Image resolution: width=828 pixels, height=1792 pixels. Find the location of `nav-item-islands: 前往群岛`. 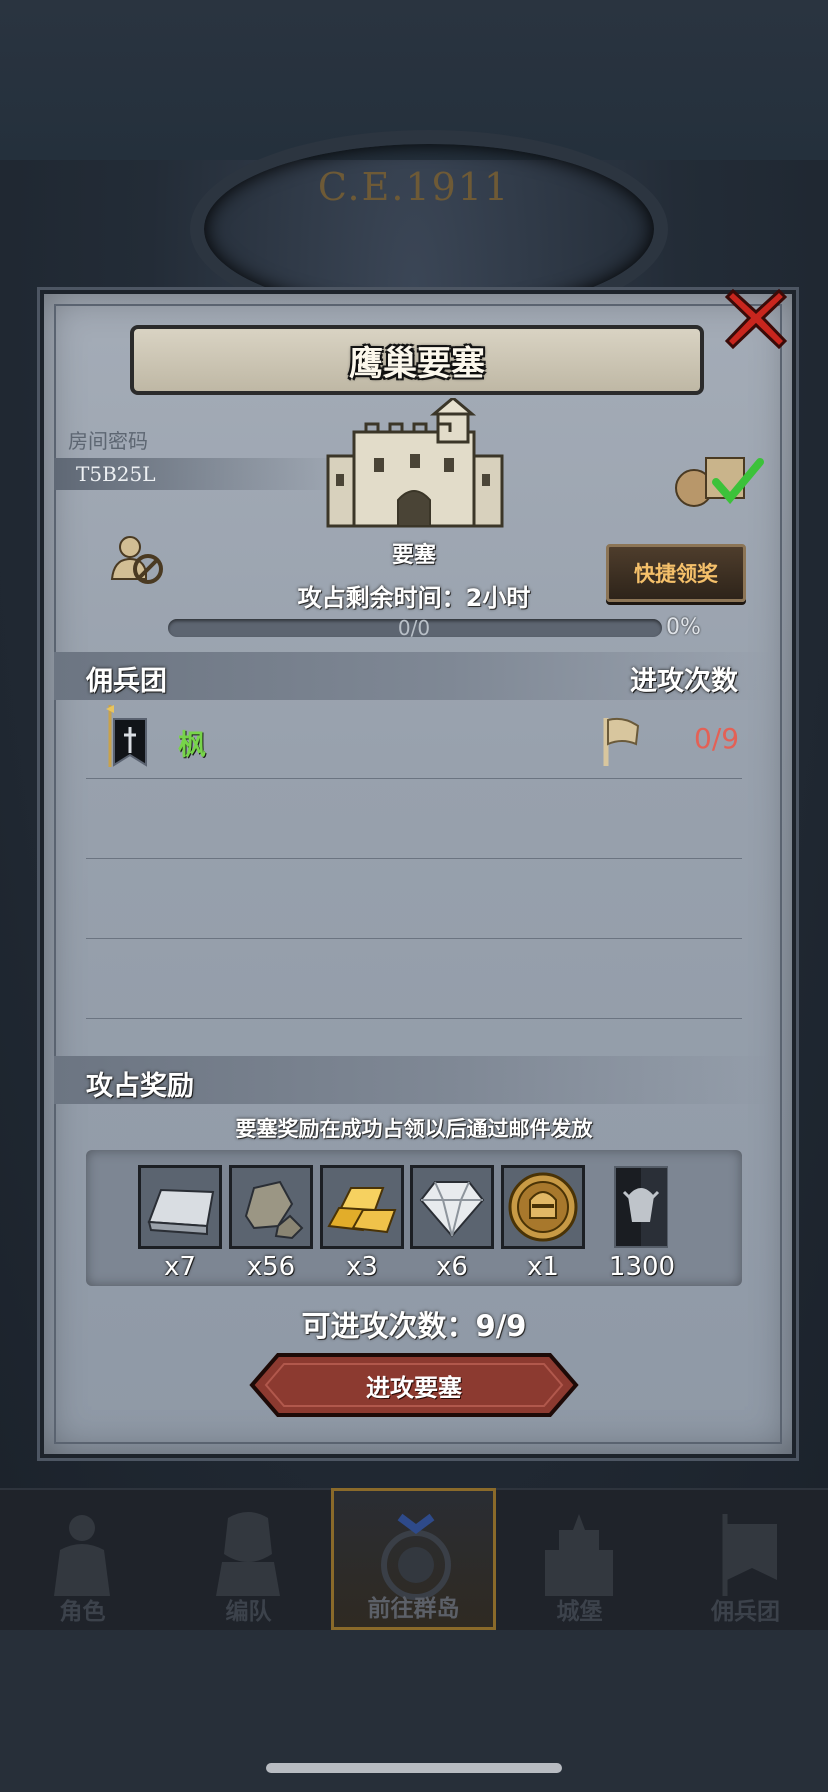

nav-item-islands: 前往群岛 is located at coordinates (413, 1559).